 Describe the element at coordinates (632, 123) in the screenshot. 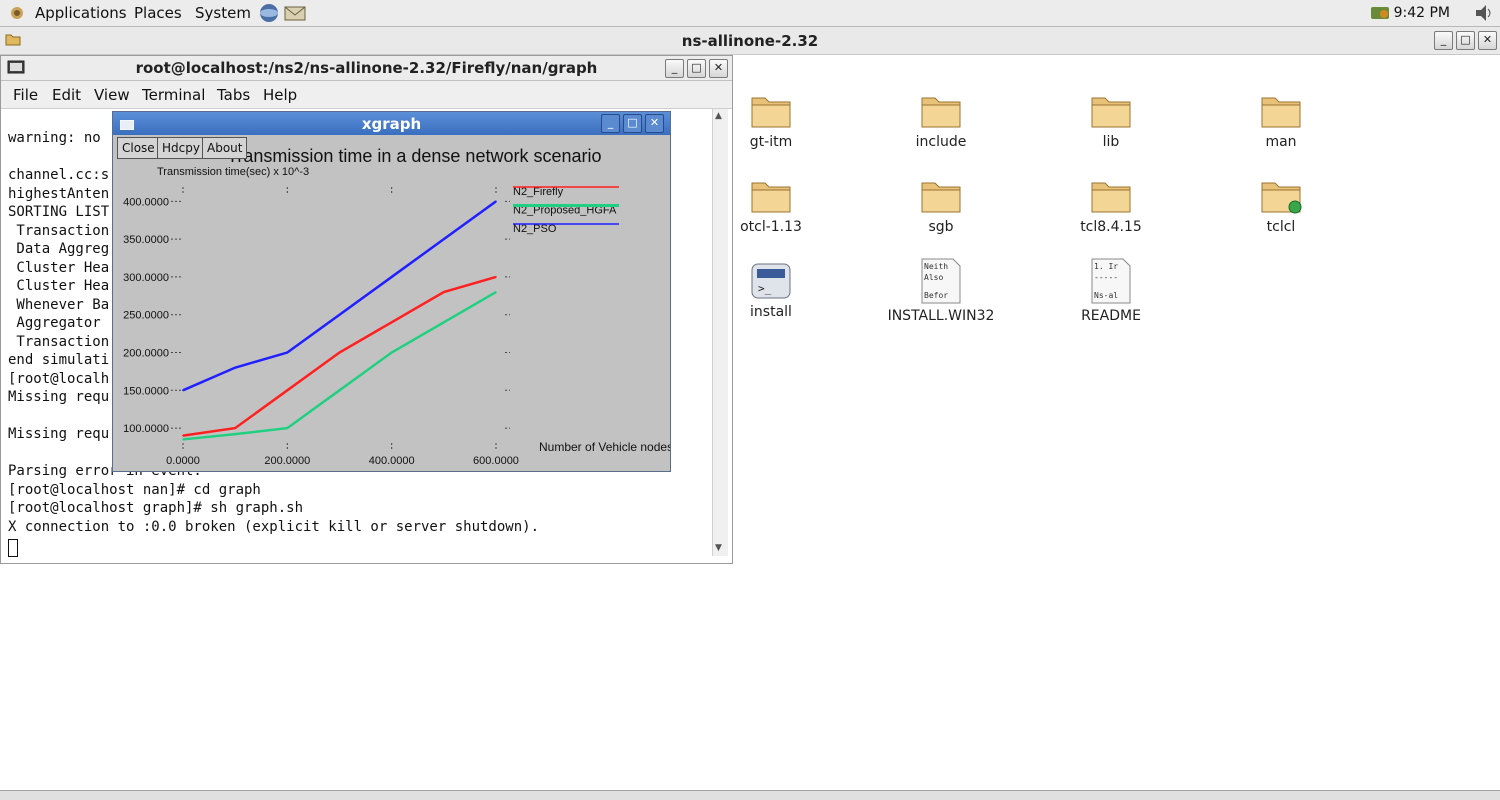

I see `xgraph-maximize-button: □` at that location.